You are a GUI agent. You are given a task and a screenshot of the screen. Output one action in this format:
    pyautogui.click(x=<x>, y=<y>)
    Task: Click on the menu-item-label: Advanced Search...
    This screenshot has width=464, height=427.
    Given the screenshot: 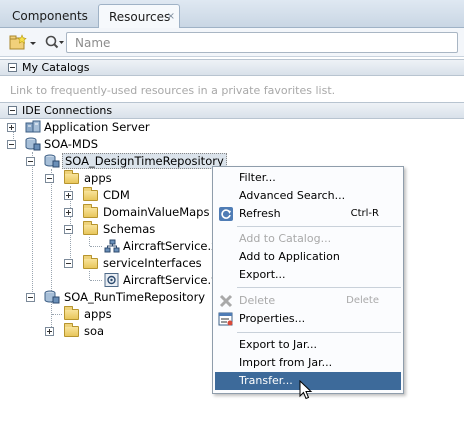 What is the action you would take?
    pyautogui.click(x=292, y=195)
    